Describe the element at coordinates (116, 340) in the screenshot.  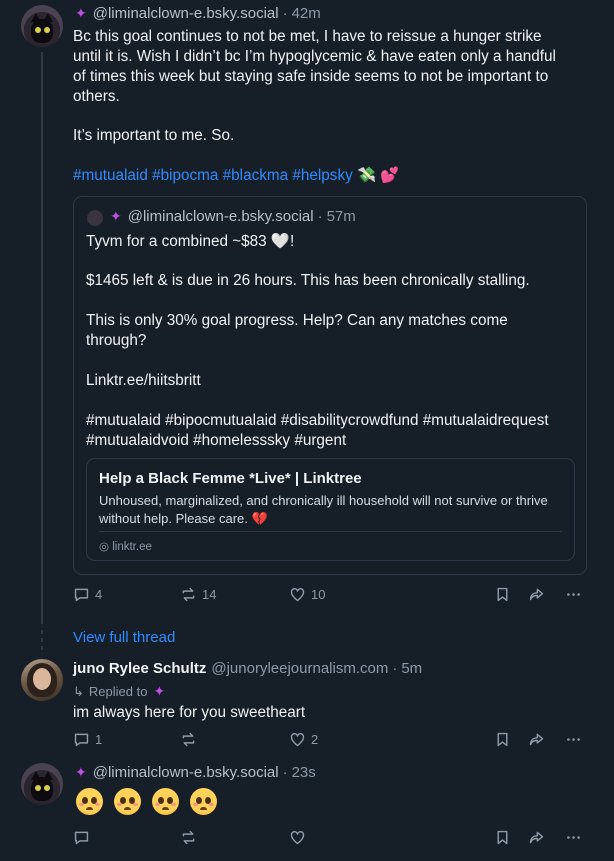
I see `quote-line: through?` at that location.